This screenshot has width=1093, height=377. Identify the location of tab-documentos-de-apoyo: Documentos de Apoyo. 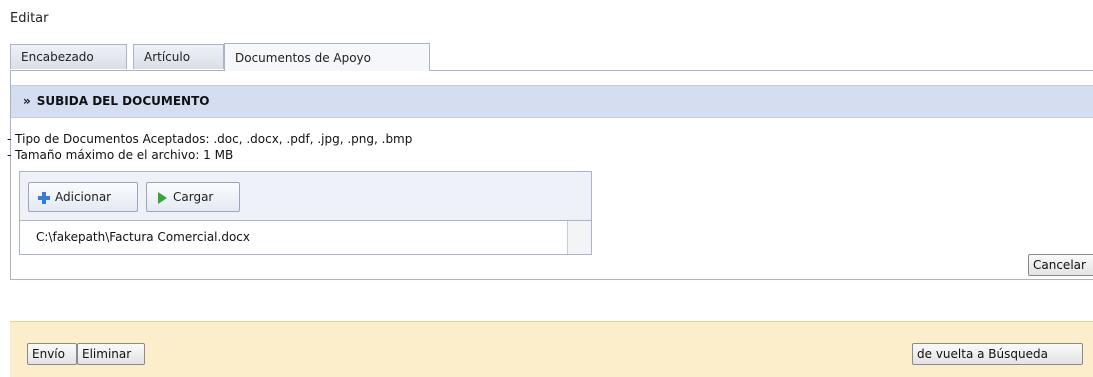
(327, 57).